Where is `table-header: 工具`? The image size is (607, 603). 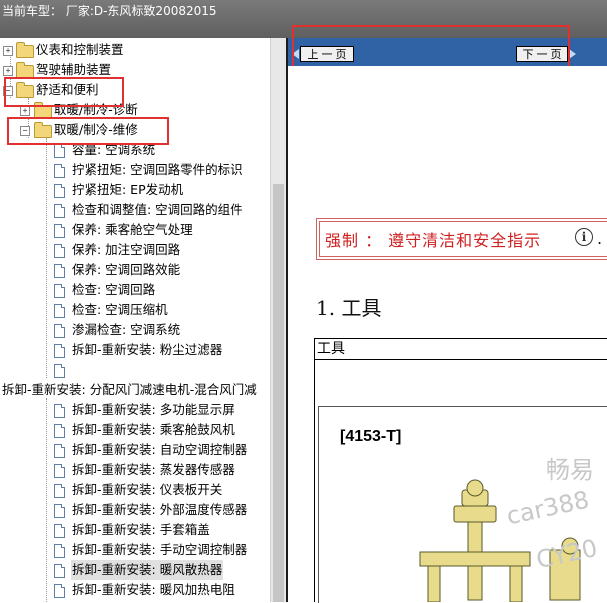 table-header: 工具 is located at coordinates (460, 349).